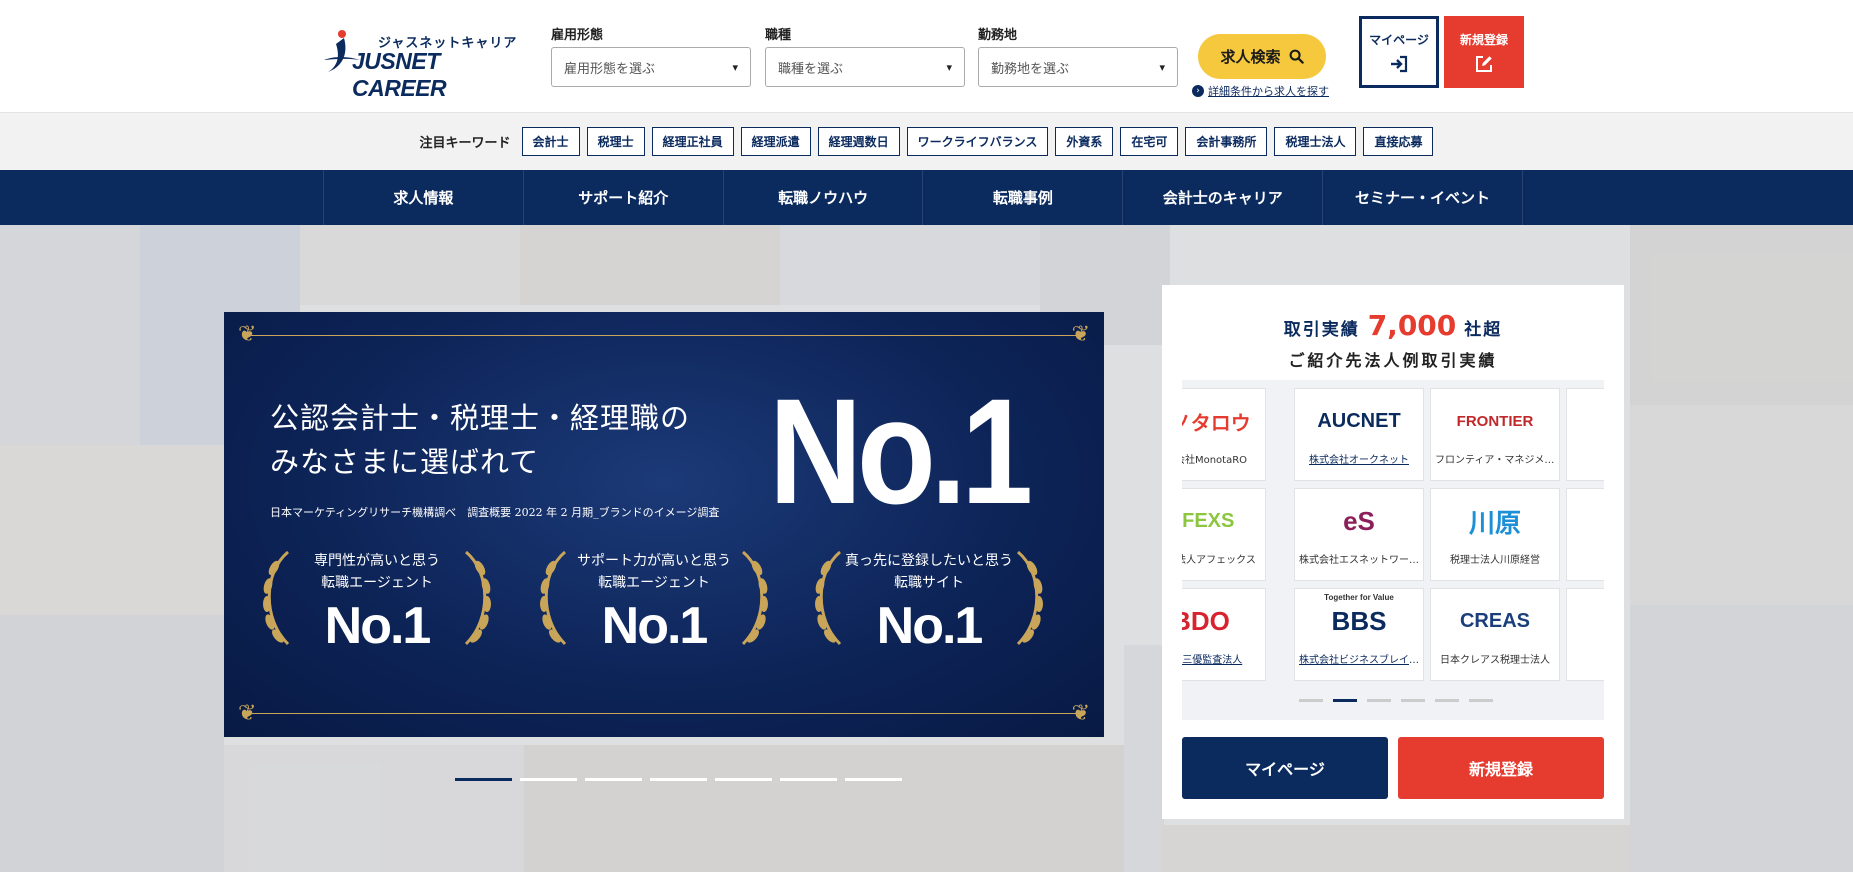  I want to click on client-logo-card: BDO BDO三優監査法人, so click(1224, 634).